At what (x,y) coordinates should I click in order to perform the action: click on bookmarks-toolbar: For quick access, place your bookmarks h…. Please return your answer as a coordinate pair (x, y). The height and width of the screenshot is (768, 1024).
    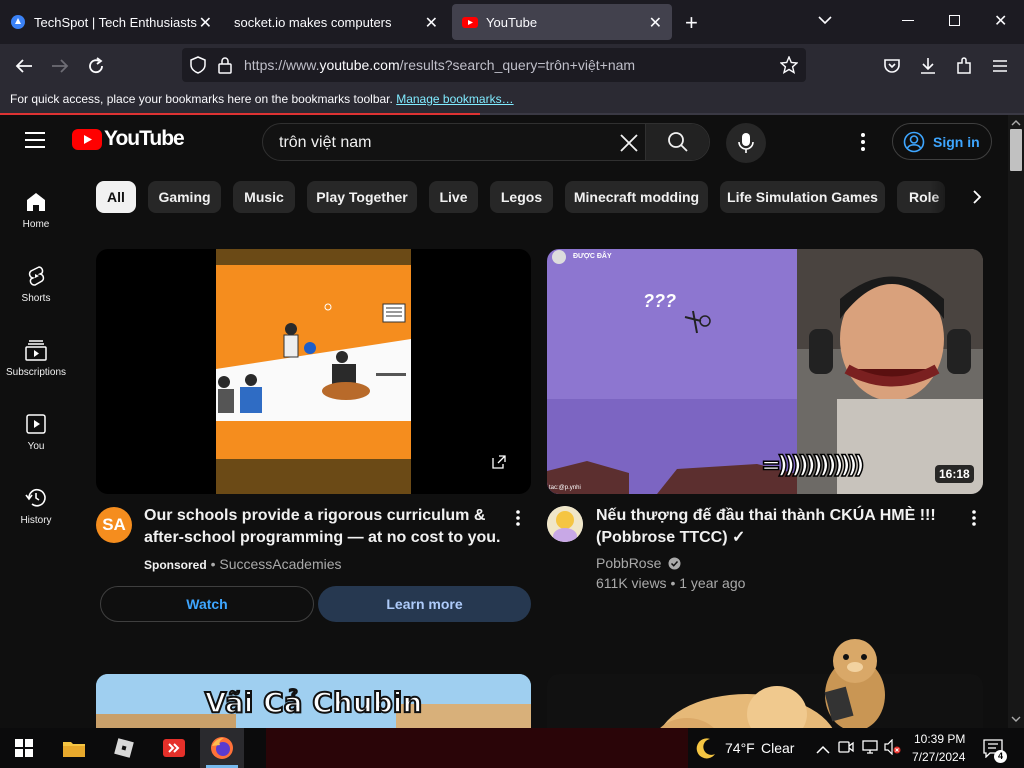
    Looking at the image, I should click on (512, 100).